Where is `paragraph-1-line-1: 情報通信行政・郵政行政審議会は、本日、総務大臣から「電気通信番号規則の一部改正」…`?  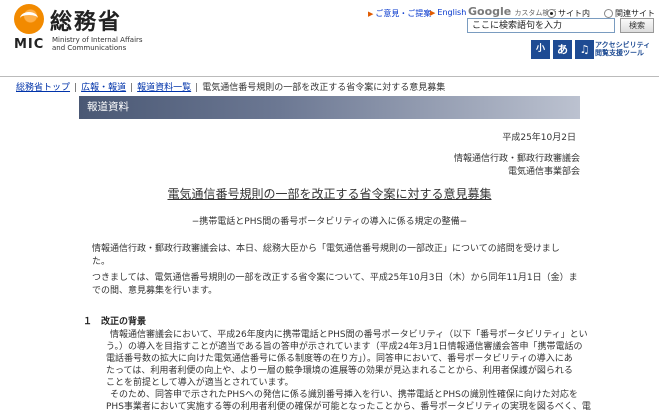 paragraph-1-line-1: 情報通信行政・郵政行政審議会は、本日、総務大臣から「電気通信番号規則の一部改正」… is located at coordinates (326, 249).